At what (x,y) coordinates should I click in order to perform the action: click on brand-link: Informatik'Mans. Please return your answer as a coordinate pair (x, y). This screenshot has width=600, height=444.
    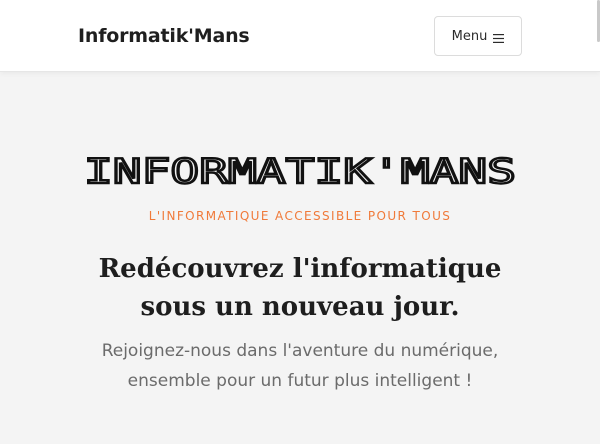
    Looking at the image, I should click on (164, 36).